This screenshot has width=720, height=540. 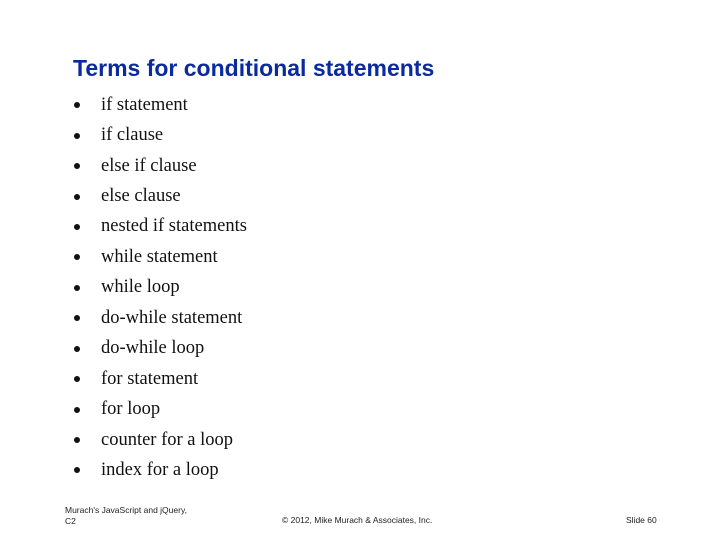 I want to click on list-item: do-while statement, so click(x=159, y=318).